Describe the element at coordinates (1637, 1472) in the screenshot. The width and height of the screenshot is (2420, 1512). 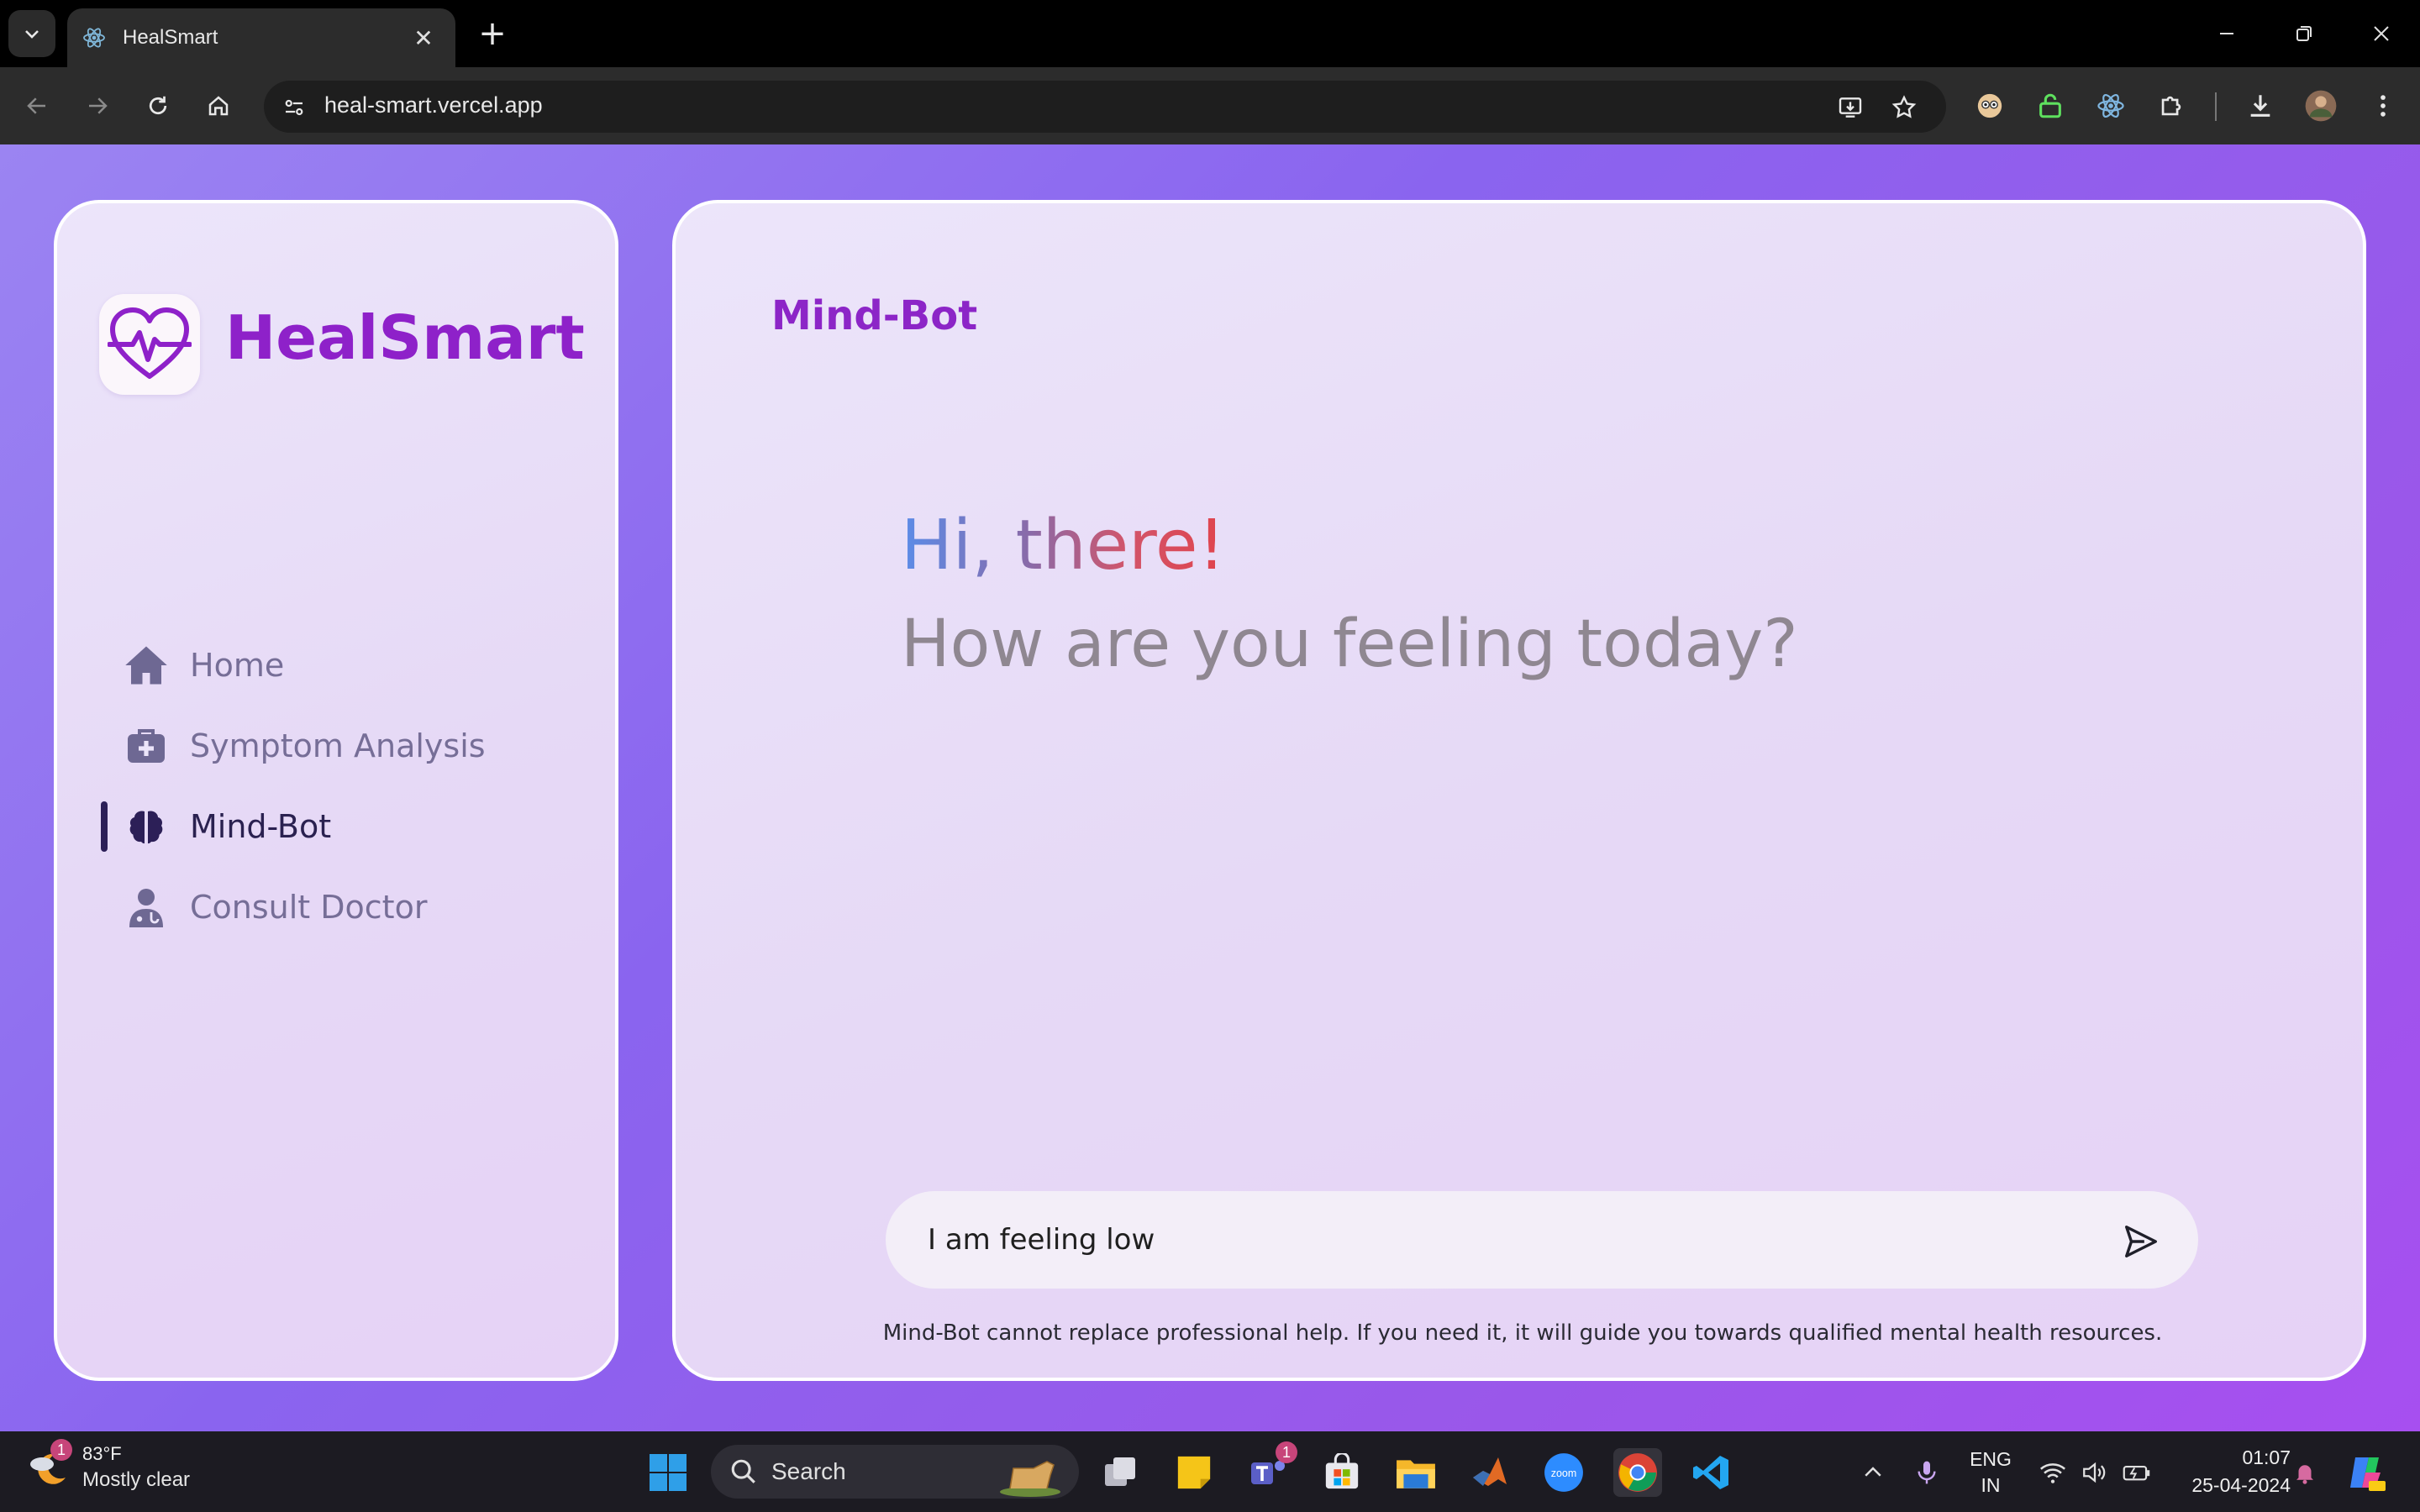
I see `chrome-icon` at that location.